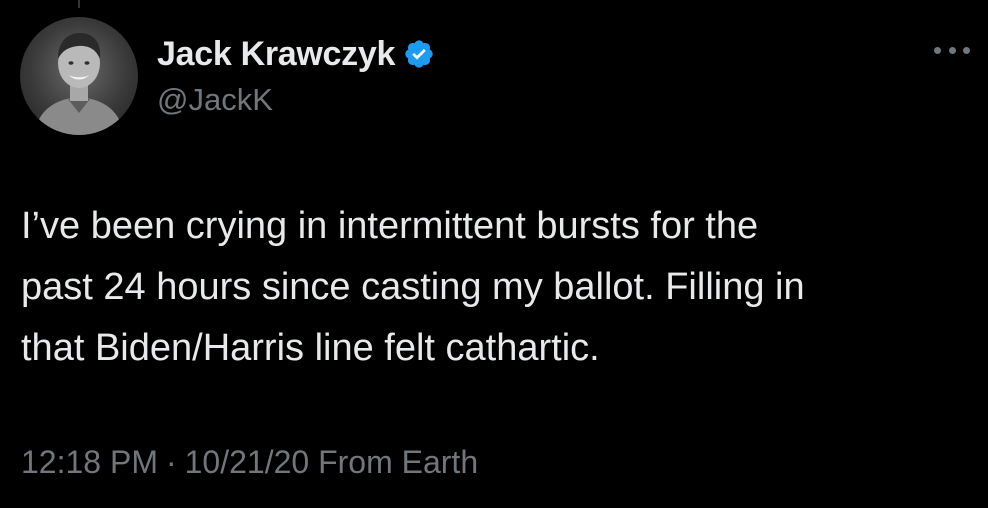 This screenshot has height=508, width=988. Describe the element at coordinates (419, 54) in the screenshot. I see `verified-badge-icon` at that location.